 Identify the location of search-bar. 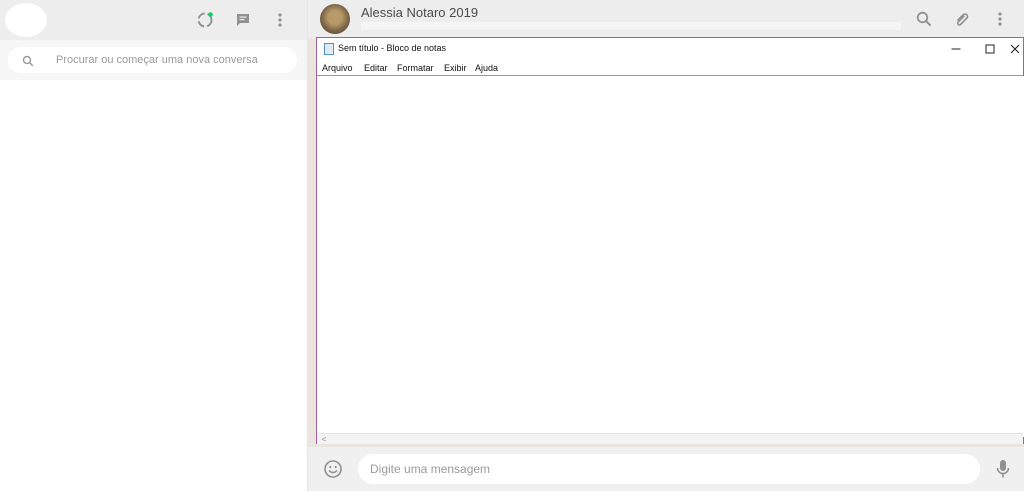
(153, 60).